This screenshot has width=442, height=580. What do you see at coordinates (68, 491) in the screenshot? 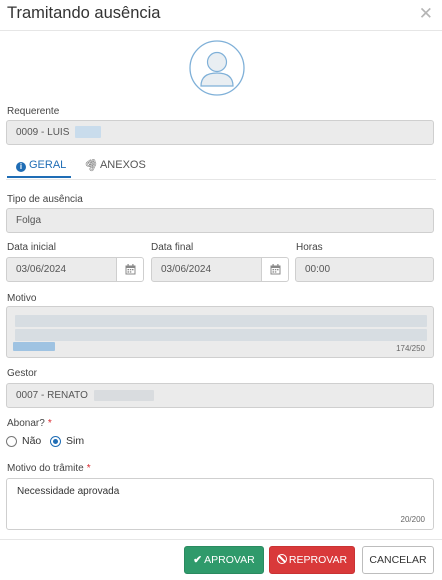
I see `step-reason-value: Necessidade aprovada` at bounding box center [68, 491].